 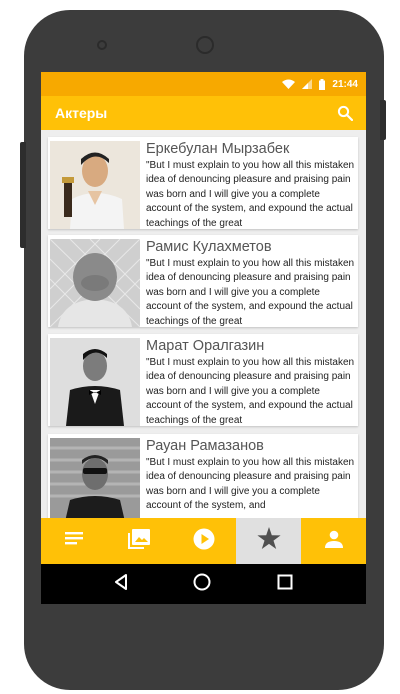 What do you see at coordinates (102, 45) in the screenshot?
I see `sensor` at bounding box center [102, 45].